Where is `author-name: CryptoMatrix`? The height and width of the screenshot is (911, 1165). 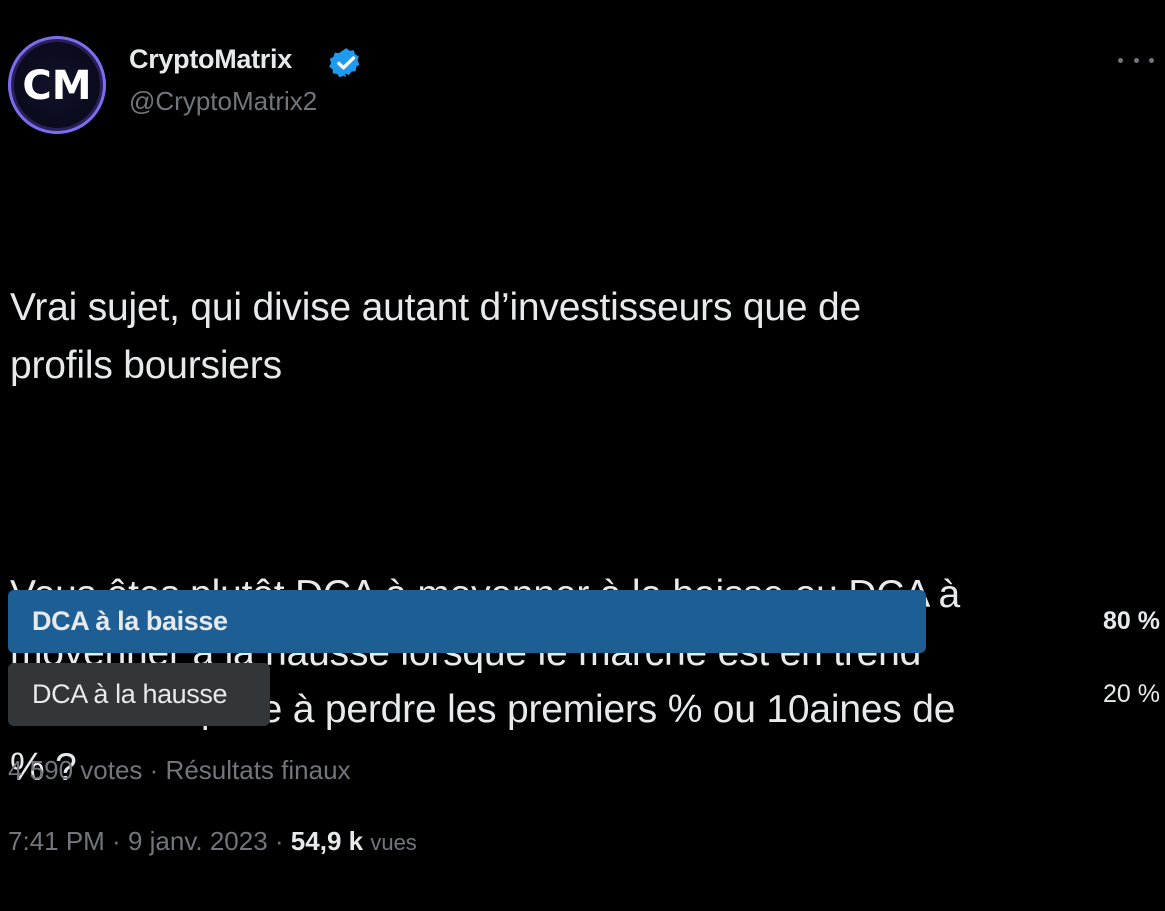
author-name: CryptoMatrix is located at coordinates (210, 59).